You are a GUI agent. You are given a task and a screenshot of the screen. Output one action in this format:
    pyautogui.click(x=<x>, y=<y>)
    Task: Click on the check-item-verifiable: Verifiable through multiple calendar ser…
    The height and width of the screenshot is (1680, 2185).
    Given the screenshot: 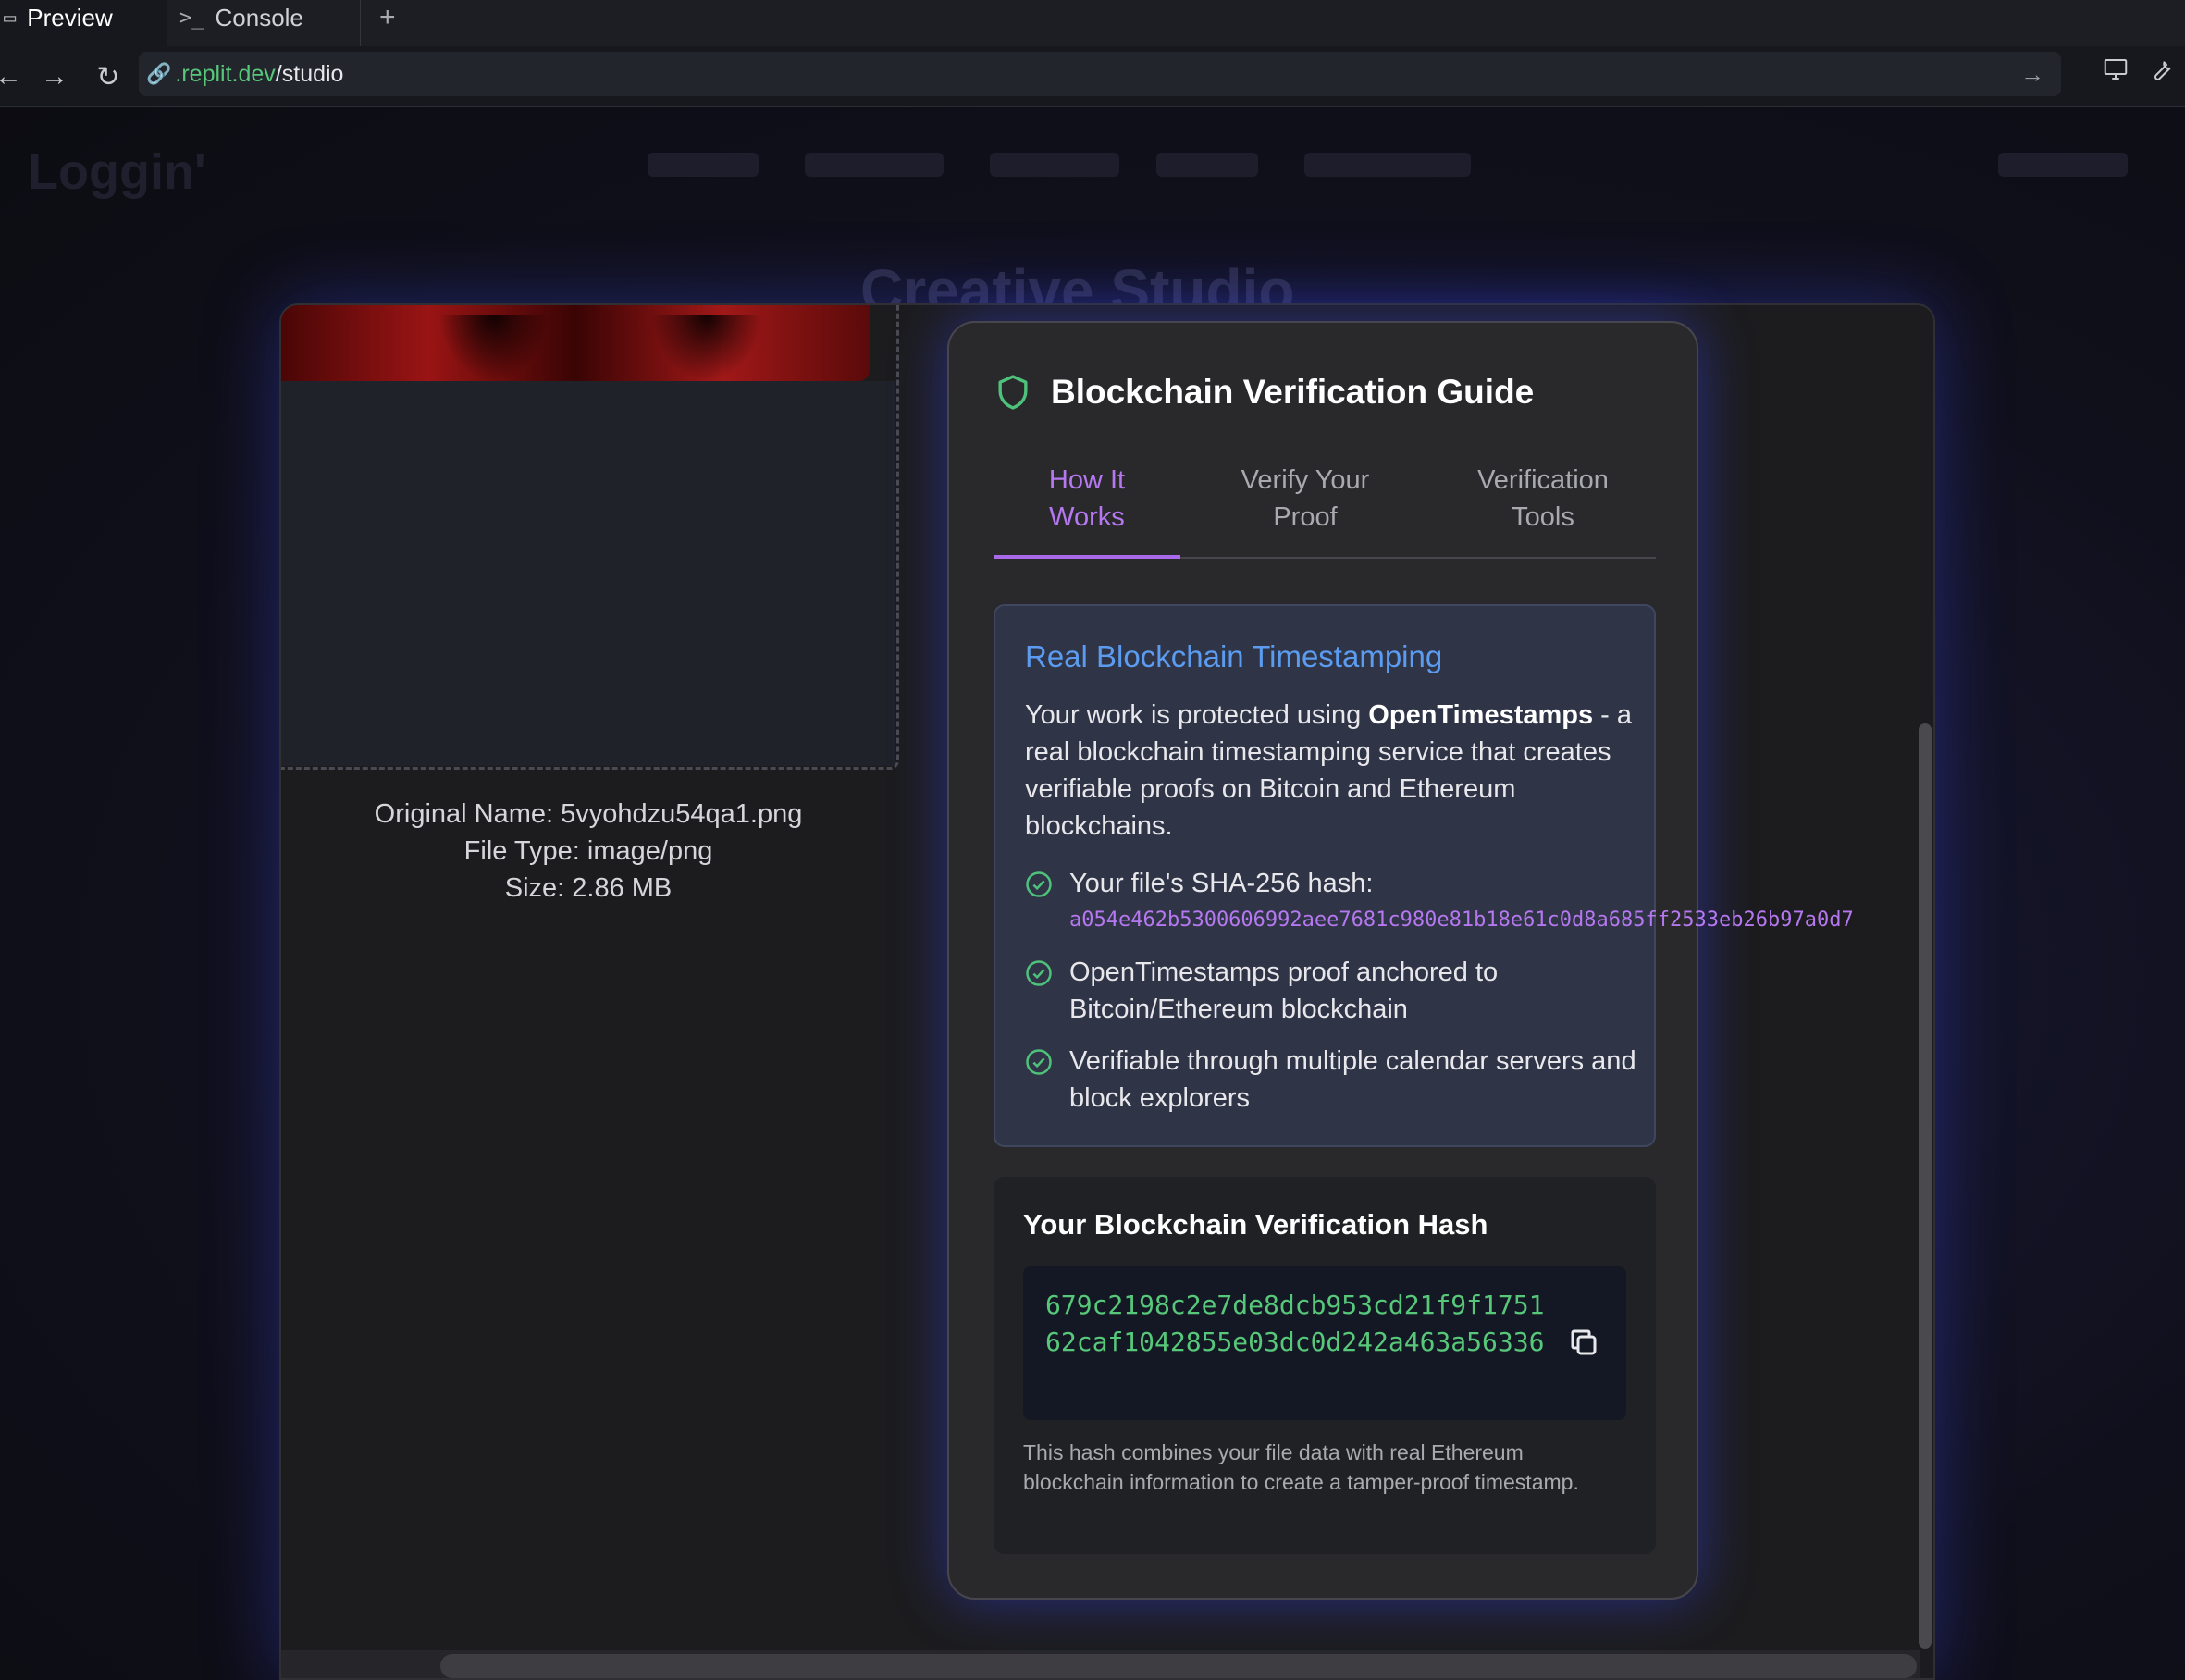 What is the action you would take?
    pyautogui.click(x=1334, y=1080)
    